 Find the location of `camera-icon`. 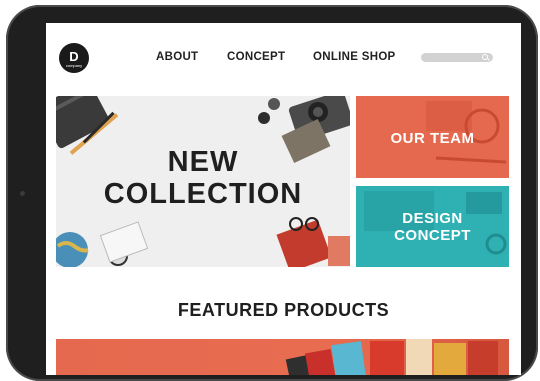

camera-icon is located at coordinates (22, 193).